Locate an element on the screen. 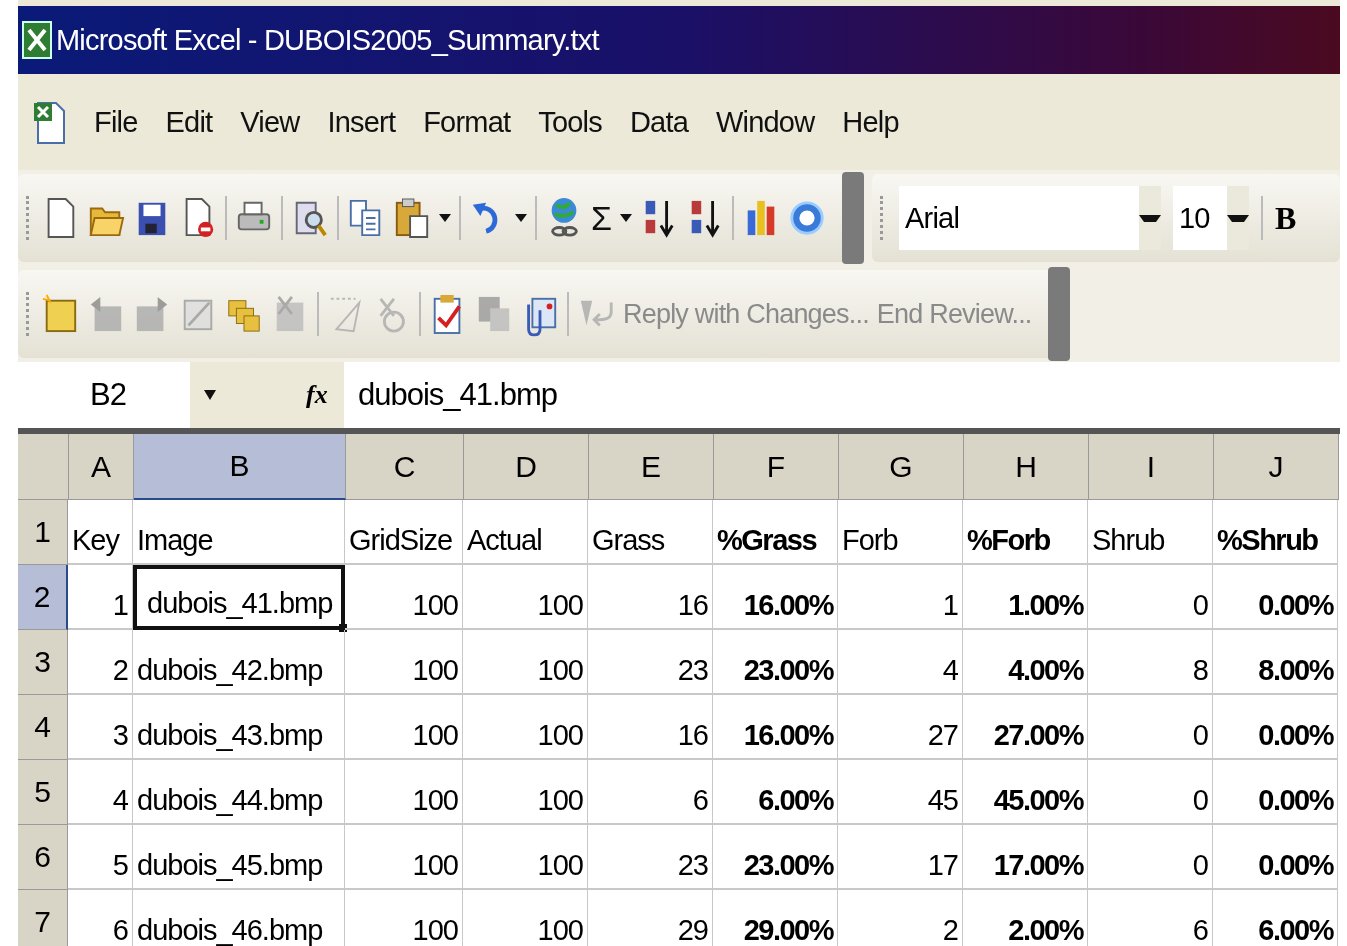 The image size is (1347, 946). column-header: E is located at coordinates (651, 467).